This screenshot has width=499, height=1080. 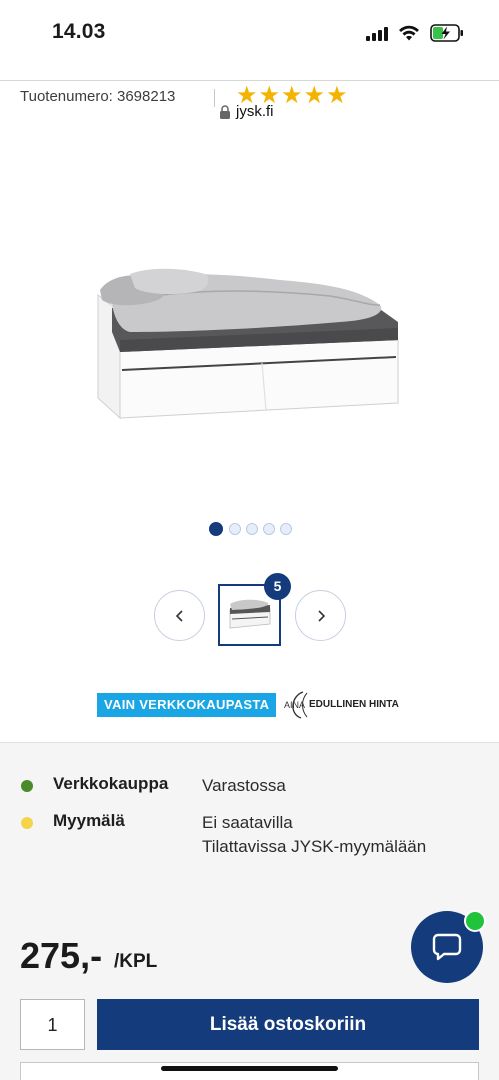 I want to click on in-stock-indicator, so click(x=27, y=786).